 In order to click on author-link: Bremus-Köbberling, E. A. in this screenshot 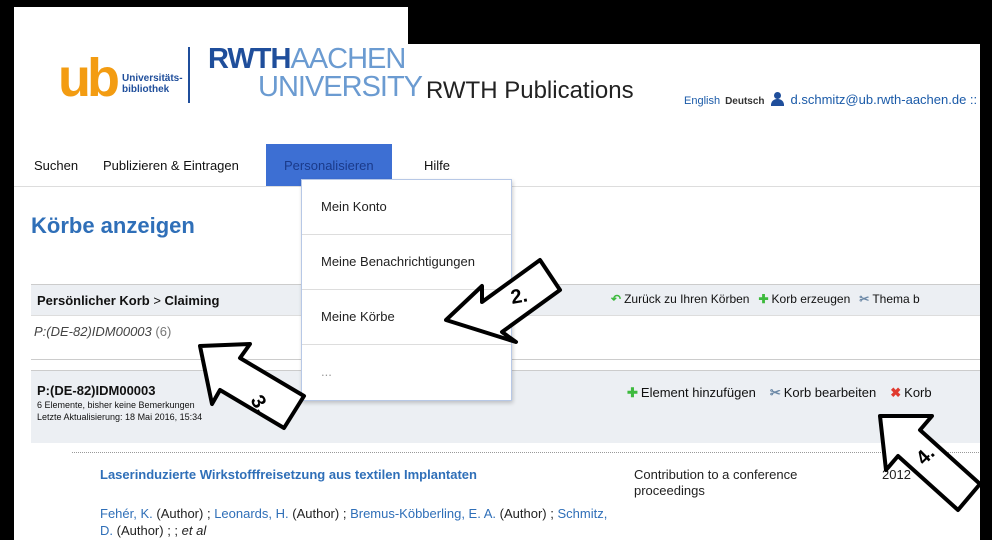, I will do `click(423, 513)`.